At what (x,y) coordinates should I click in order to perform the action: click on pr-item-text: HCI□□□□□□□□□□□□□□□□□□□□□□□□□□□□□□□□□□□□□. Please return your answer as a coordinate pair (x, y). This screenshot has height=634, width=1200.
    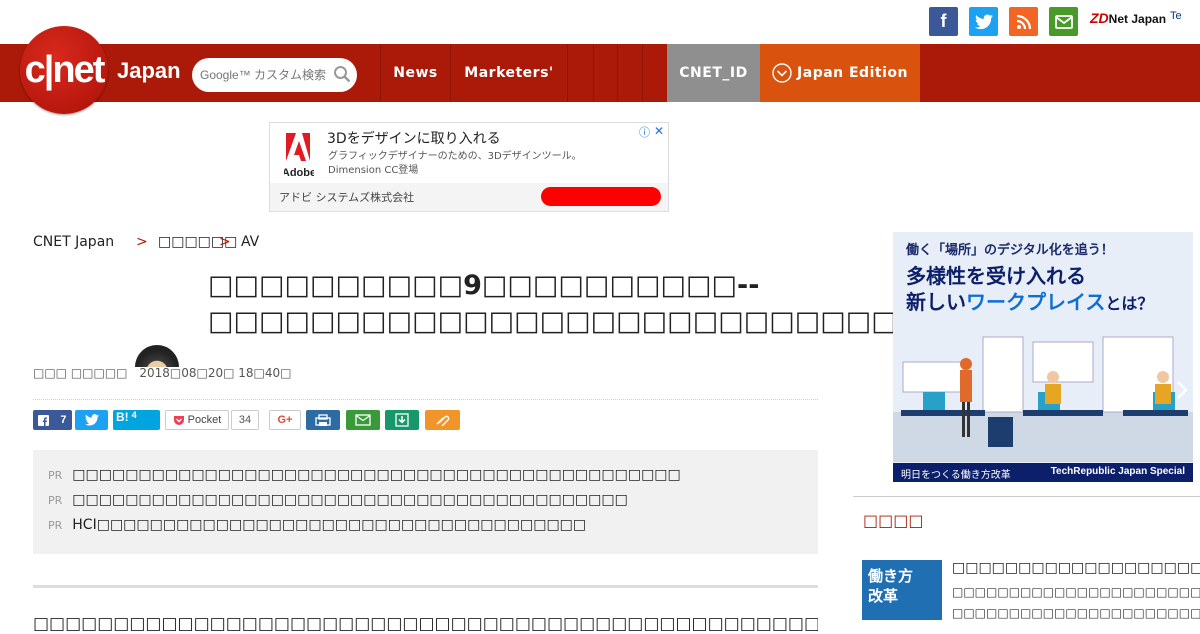
    Looking at the image, I should click on (329, 525).